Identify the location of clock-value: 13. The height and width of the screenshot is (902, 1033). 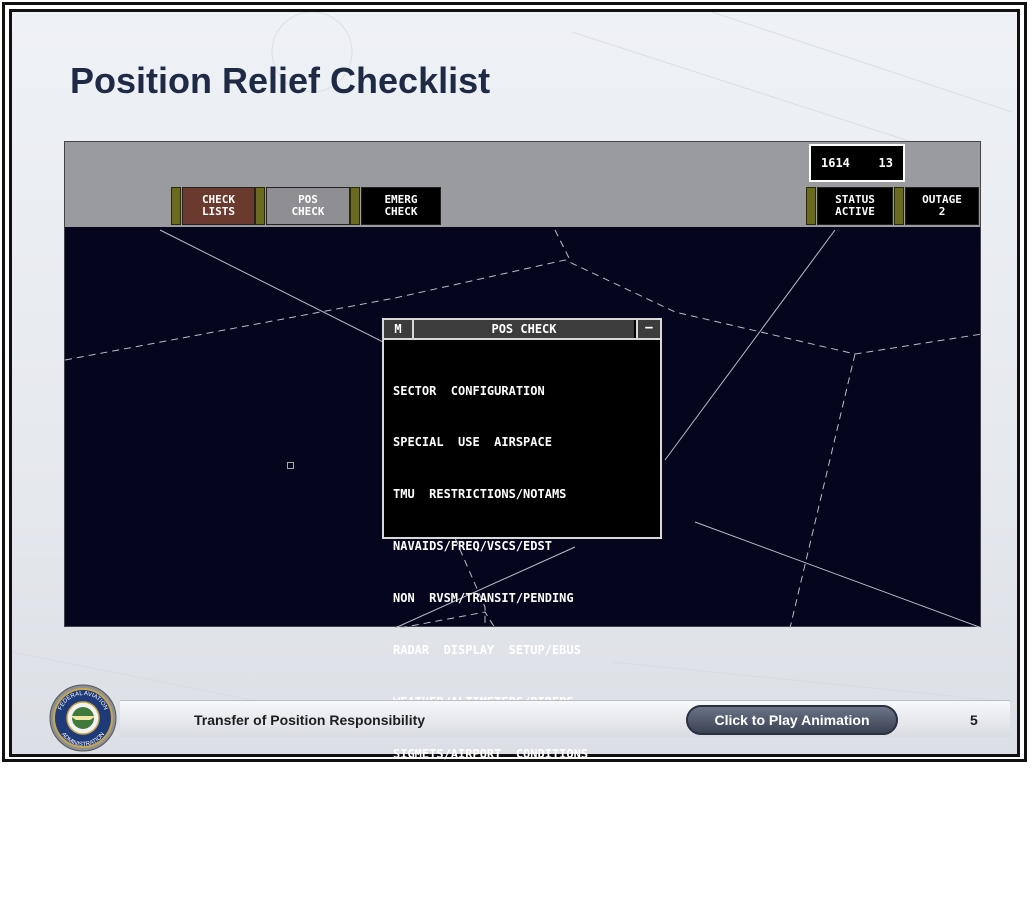
(885, 163).